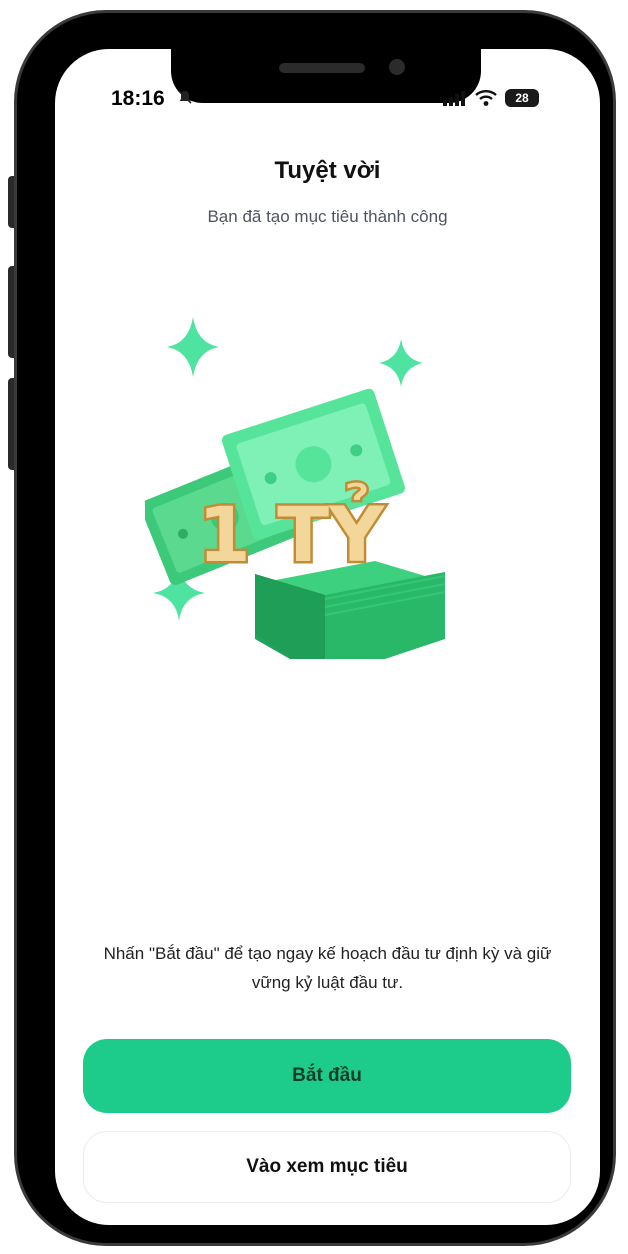 The image size is (628, 1254). I want to click on status-icons: 28, so click(490, 98).